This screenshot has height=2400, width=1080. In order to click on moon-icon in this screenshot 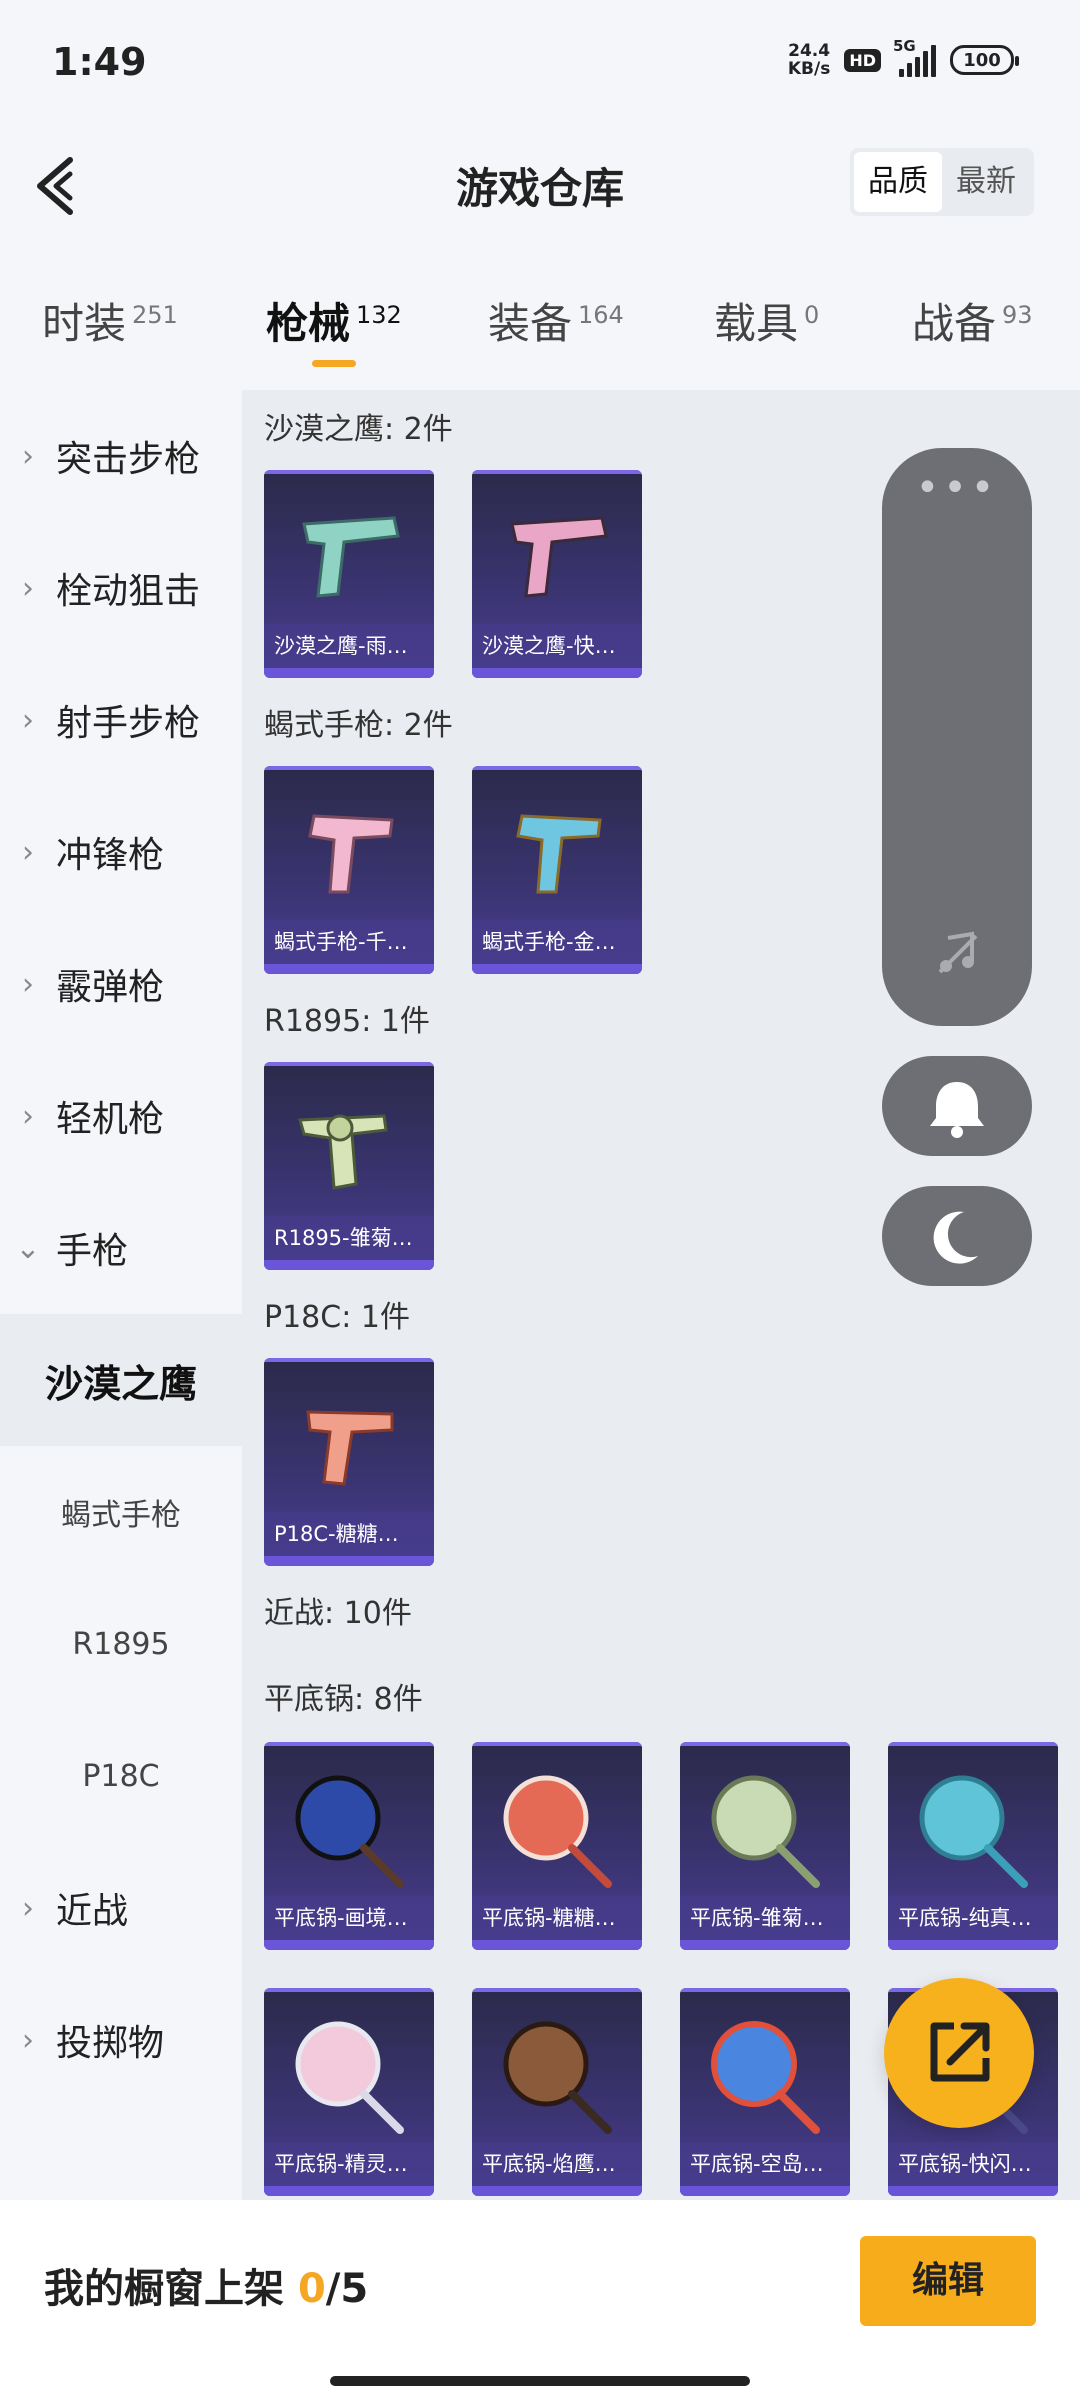, I will do `click(955, 1237)`.